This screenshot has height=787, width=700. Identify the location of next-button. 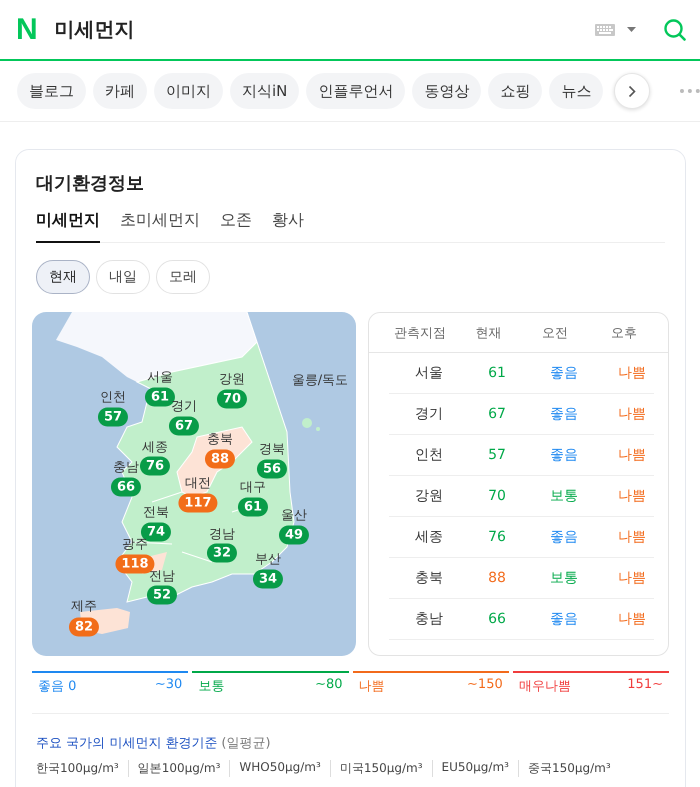
(632, 91).